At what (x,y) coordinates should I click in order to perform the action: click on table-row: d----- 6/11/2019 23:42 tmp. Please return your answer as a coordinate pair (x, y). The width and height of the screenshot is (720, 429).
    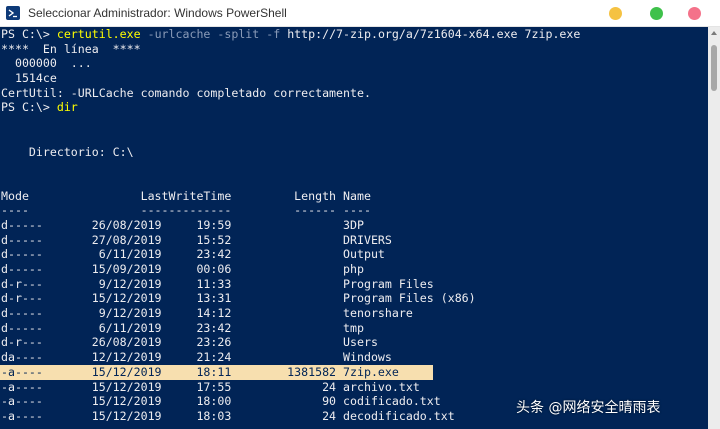
    Looking at the image, I should click on (182, 327).